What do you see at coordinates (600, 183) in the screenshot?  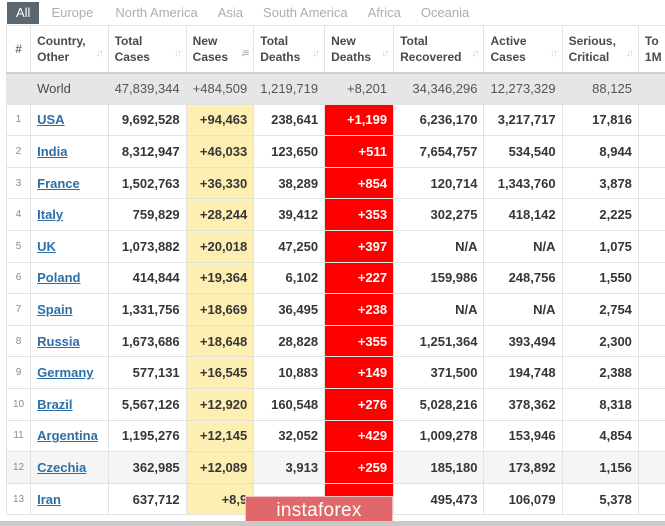 I see `serious-critical: 3,878` at bounding box center [600, 183].